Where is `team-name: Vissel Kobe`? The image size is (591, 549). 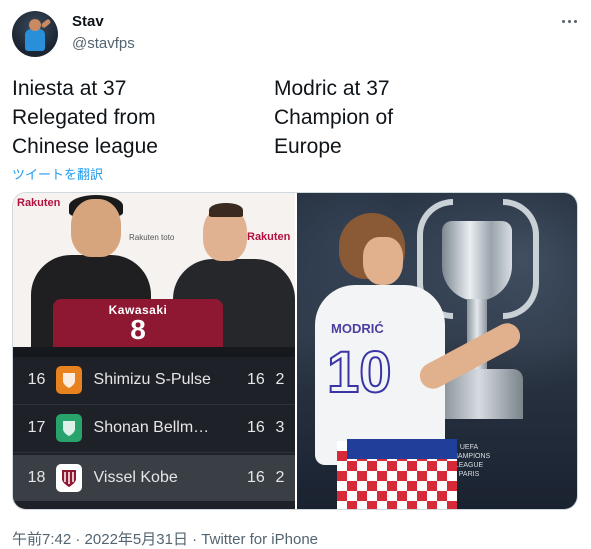 team-name: Vissel Kobe is located at coordinates (135, 477).